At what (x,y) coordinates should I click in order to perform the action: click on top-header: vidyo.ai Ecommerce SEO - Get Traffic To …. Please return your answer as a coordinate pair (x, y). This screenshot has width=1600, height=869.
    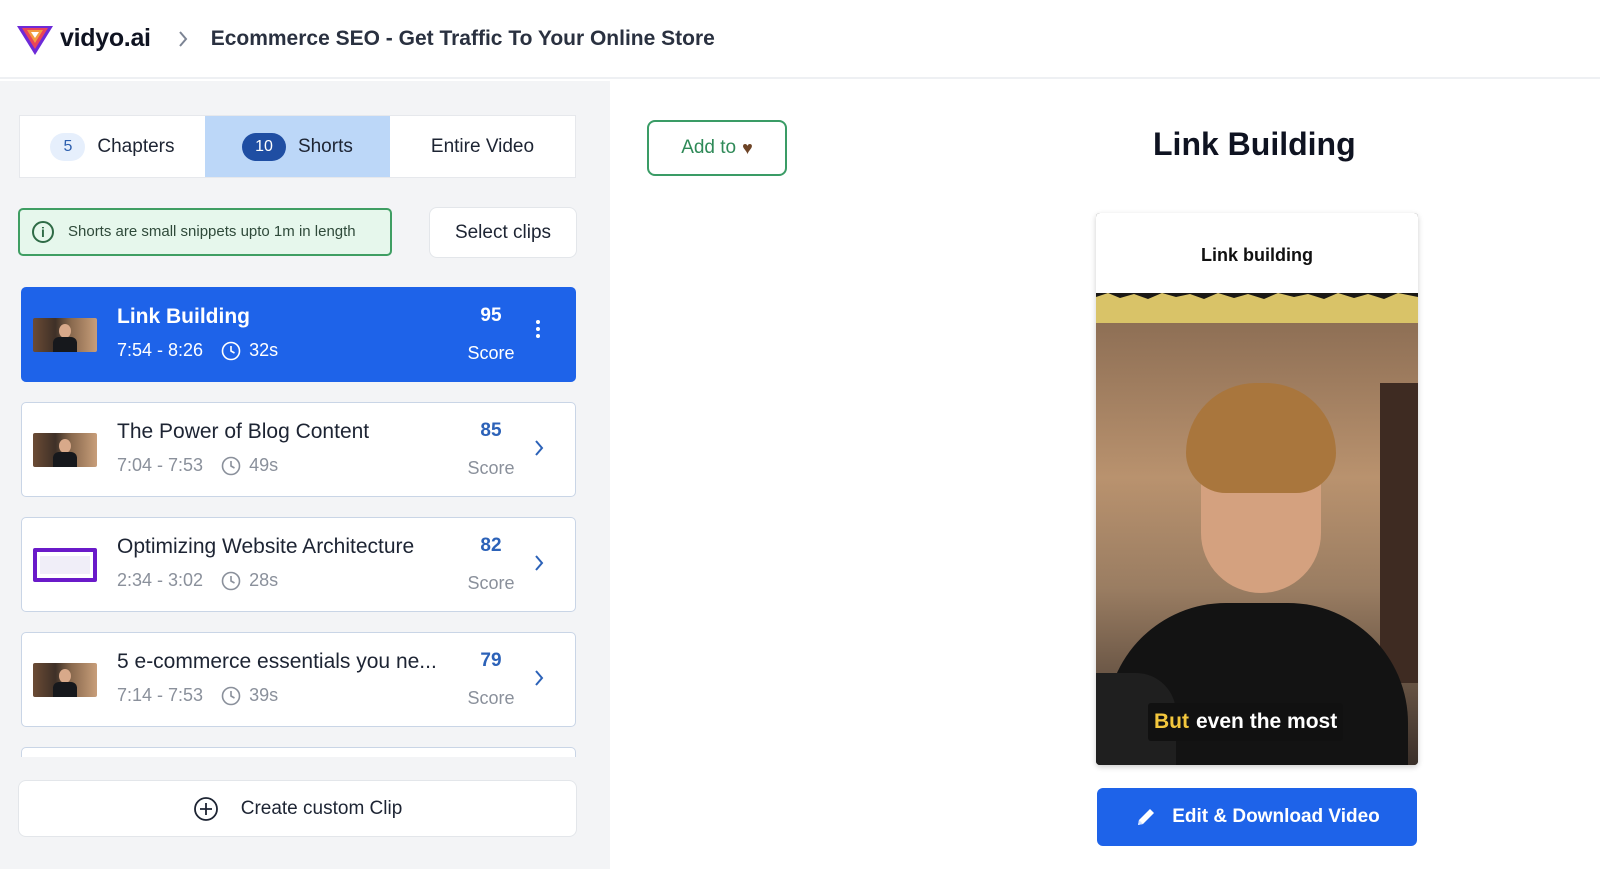
    Looking at the image, I should click on (800, 39).